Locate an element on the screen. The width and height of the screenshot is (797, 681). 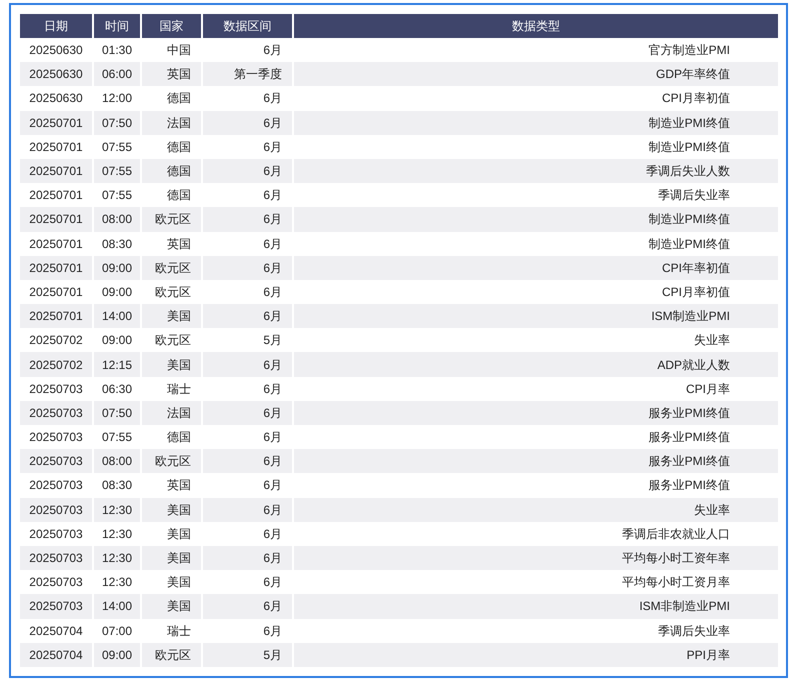
table-cell: 官方制造业PMI is located at coordinates (535, 50).